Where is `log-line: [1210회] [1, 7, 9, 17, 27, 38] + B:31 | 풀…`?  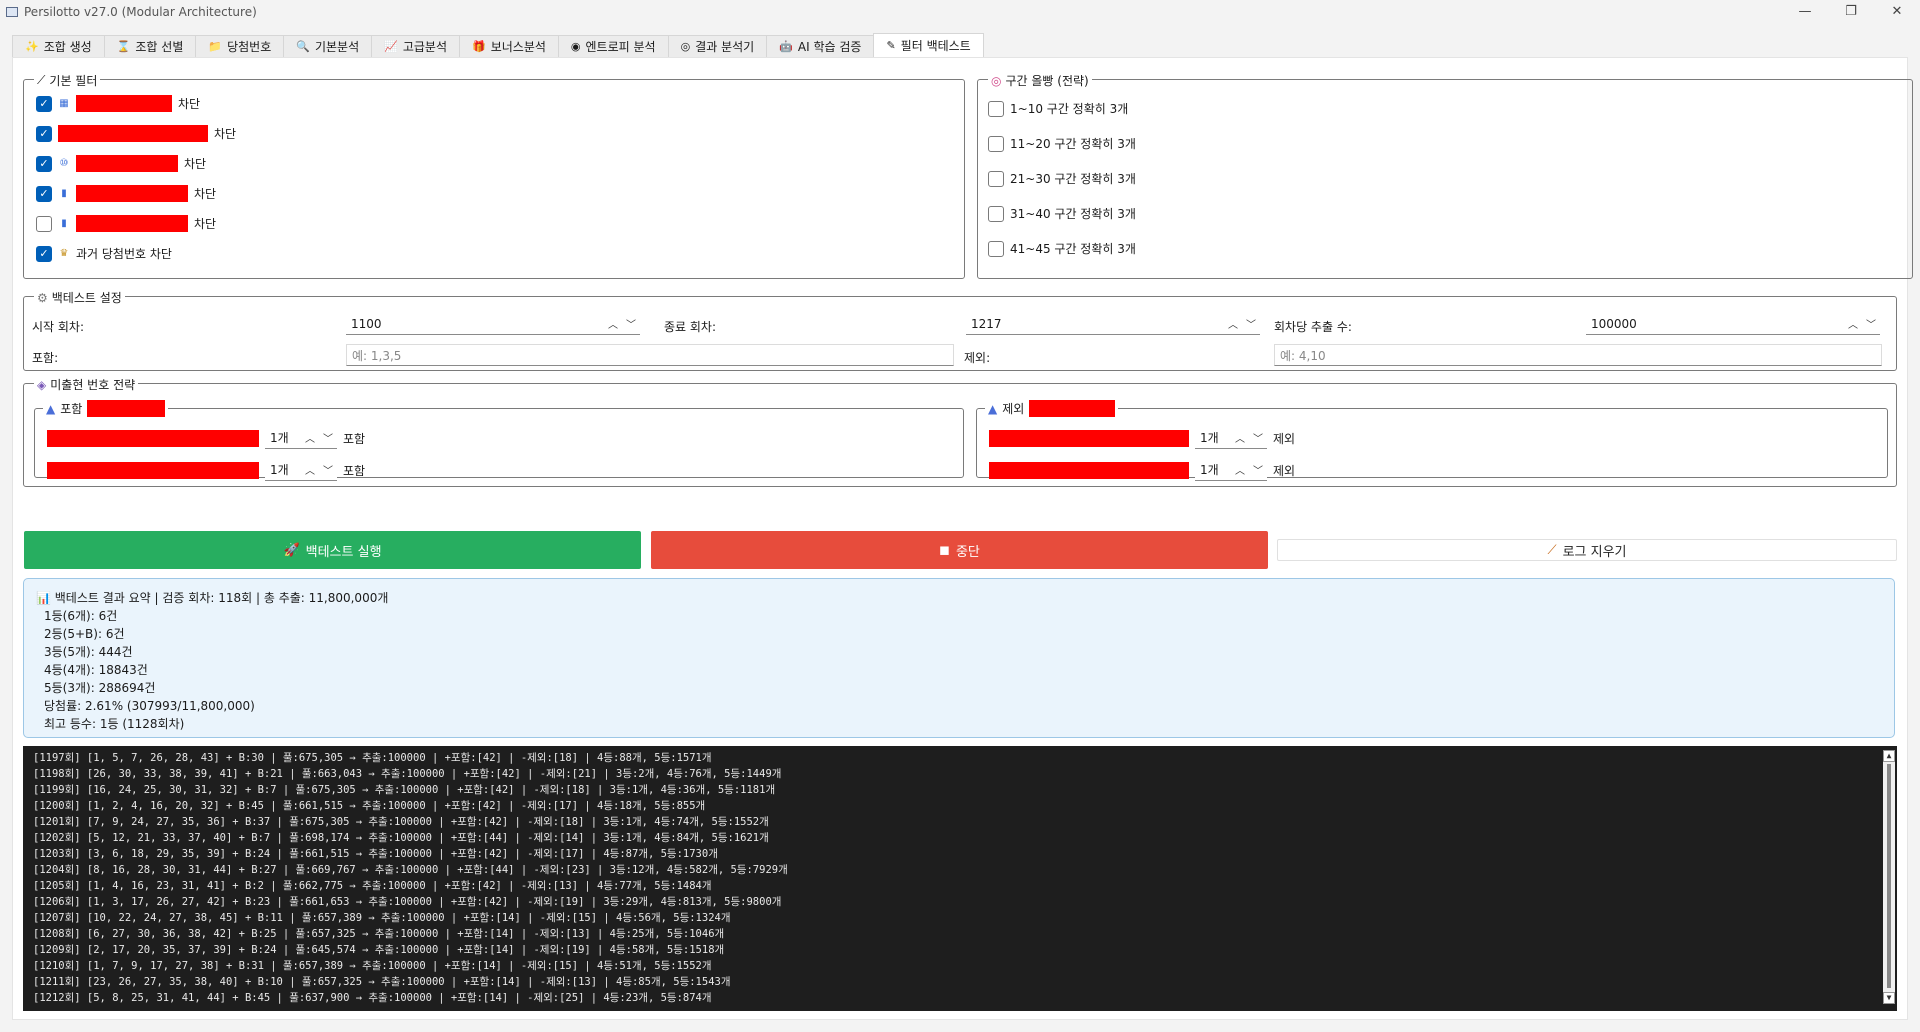 log-line: [1210회] [1, 7, 9, 17, 27, 38] + B:31 | 풀… is located at coordinates (372, 966).